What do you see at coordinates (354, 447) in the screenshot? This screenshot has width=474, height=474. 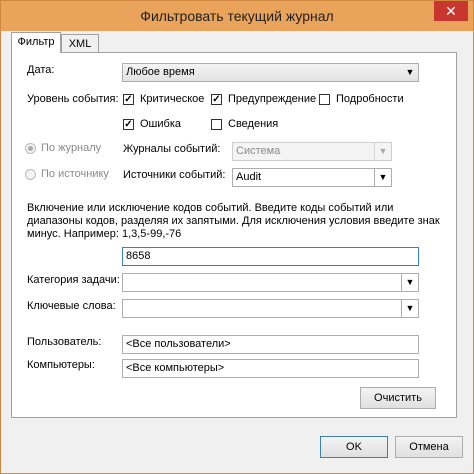 I see `ok-button: OK` at bounding box center [354, 447].